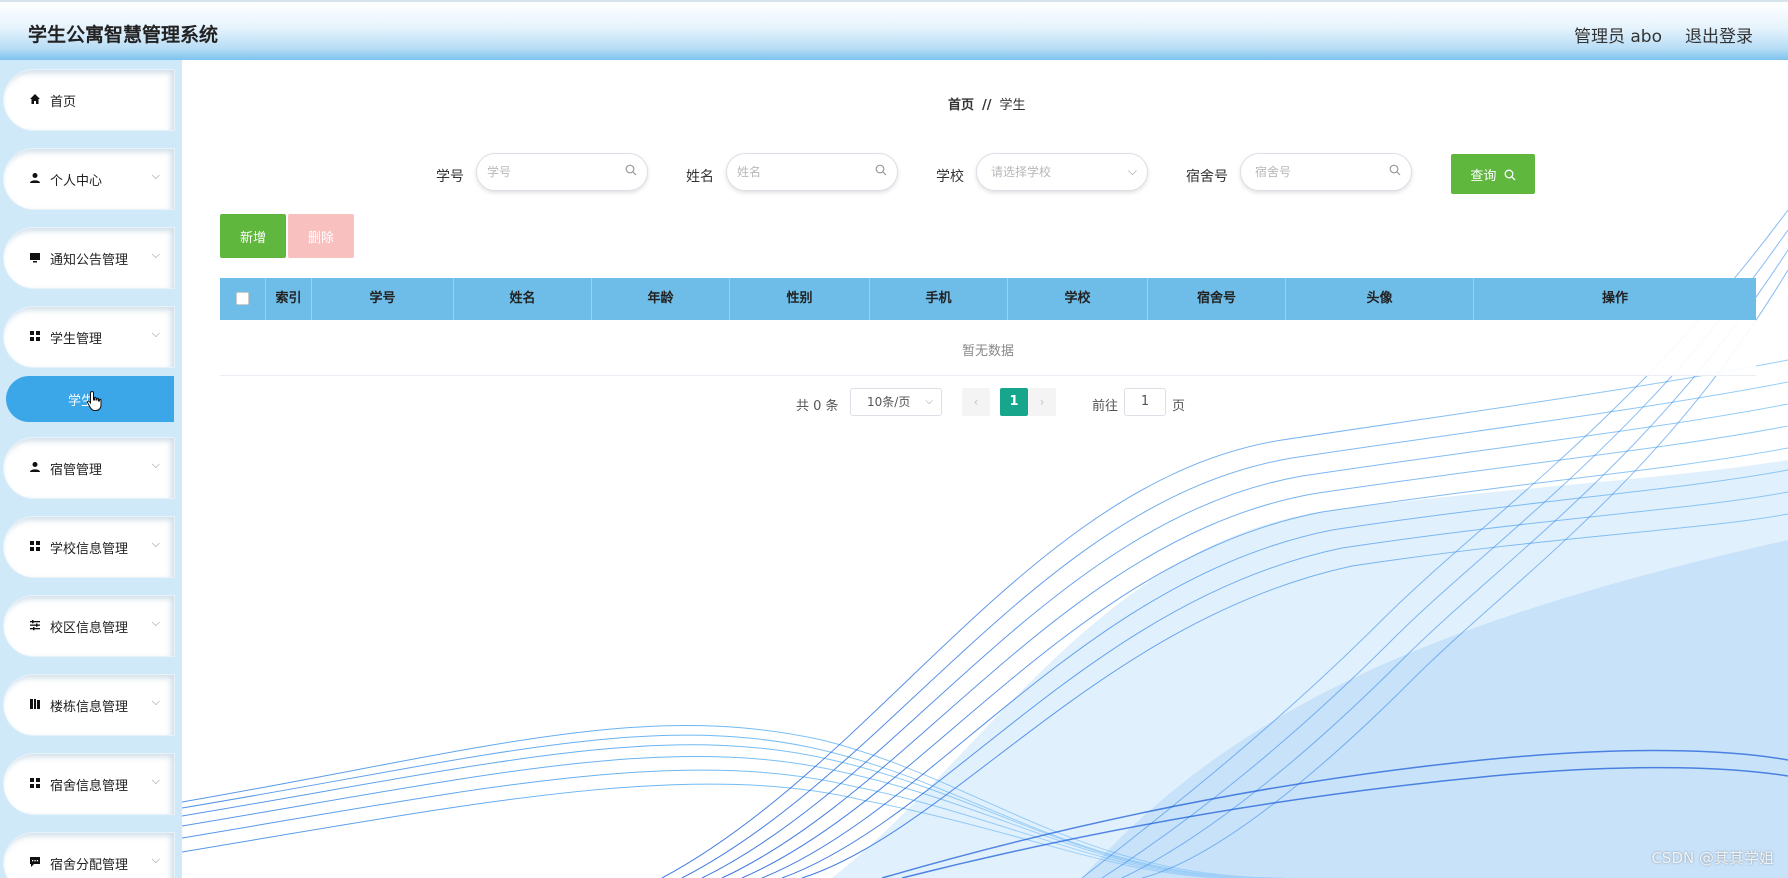 This screenshot has height=878, width=1788. Describe the element at coordinates (1483, 176) in the screenshot. I see `query-button-label: 查询` at that location.